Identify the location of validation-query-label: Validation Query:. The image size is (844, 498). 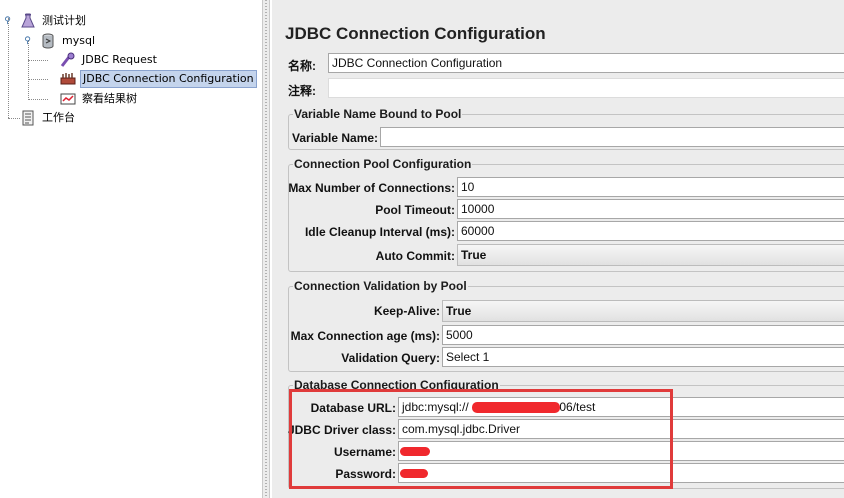
(390, 358).